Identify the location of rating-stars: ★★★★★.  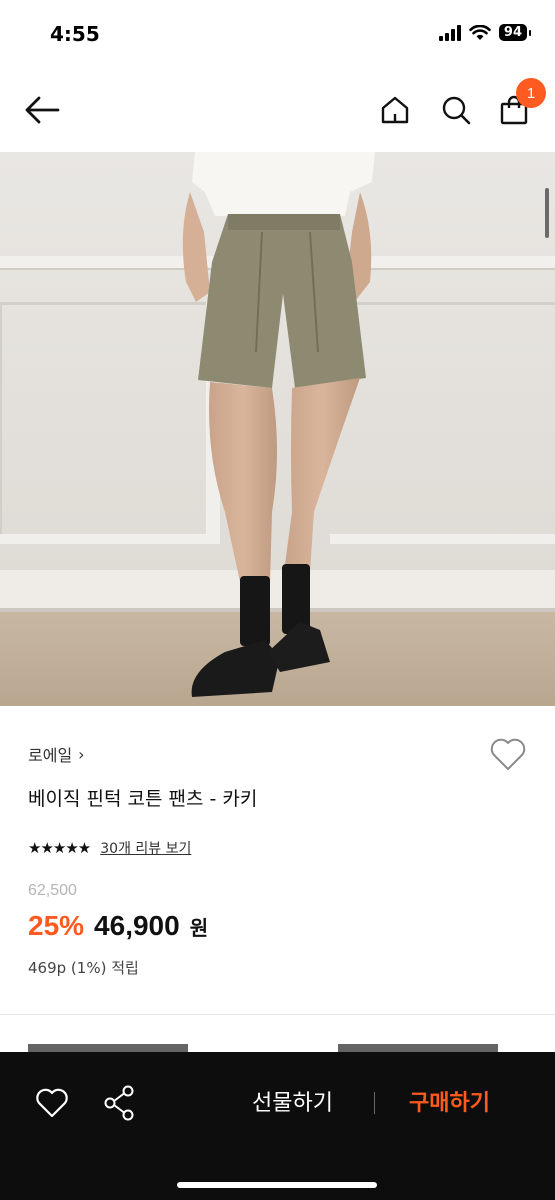
(59, 848).